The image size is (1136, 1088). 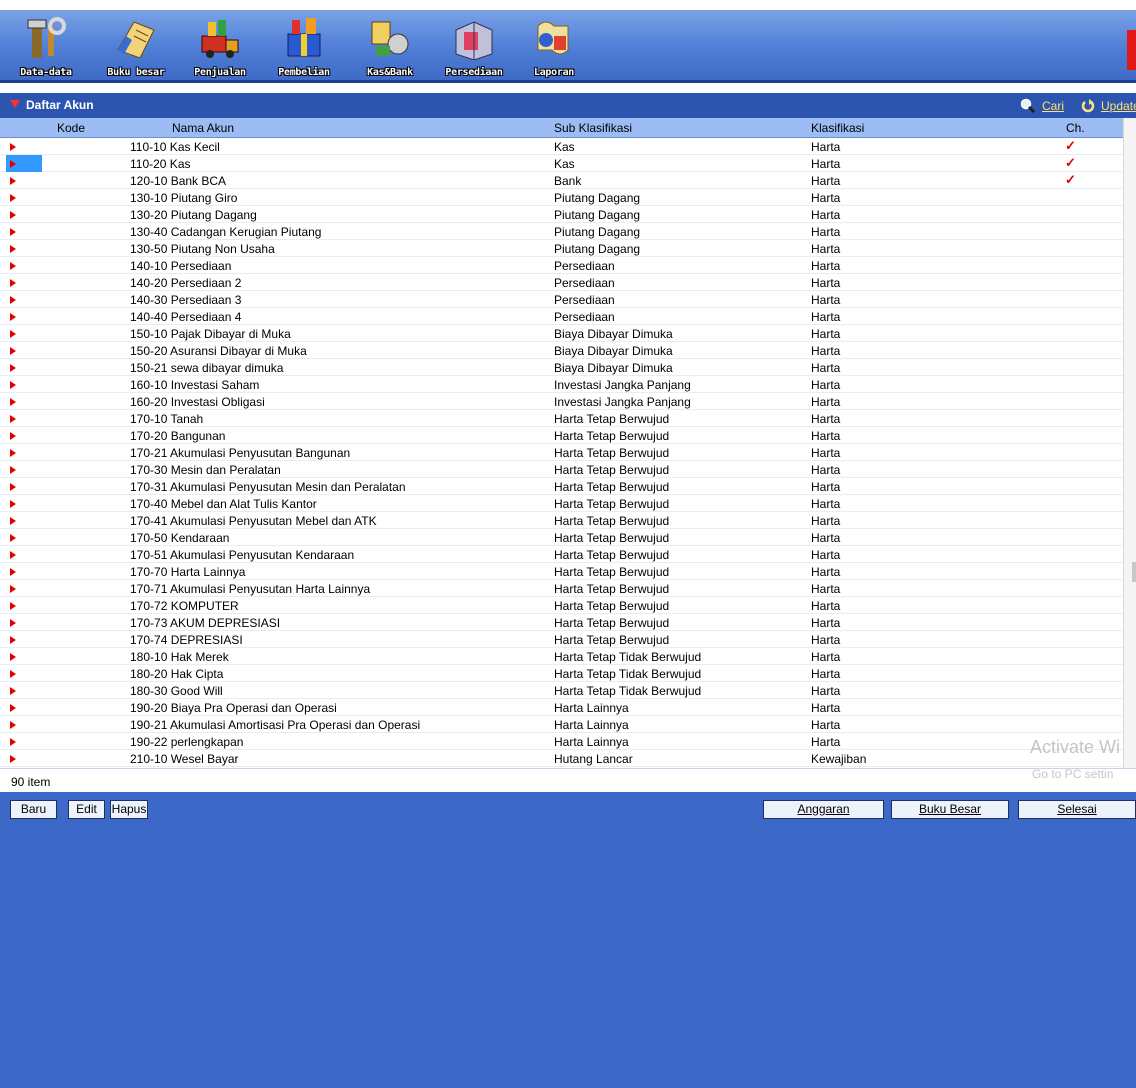 What do you see at coordinates (561, 197) in the screenshot?
I see `table-row: 130-10 Piutang Giro Piutang Dagang Harta` at bounding box center [561, 197].